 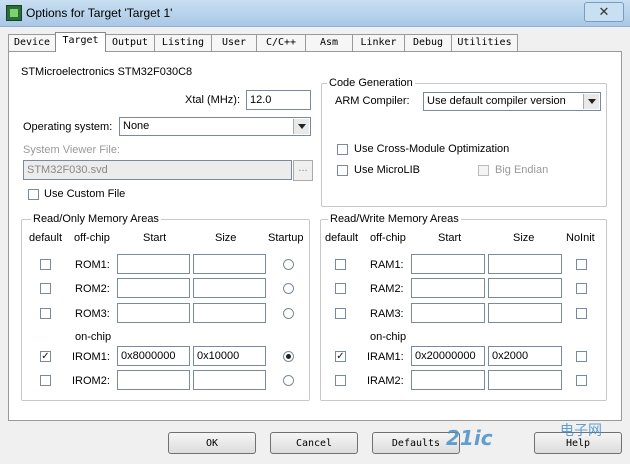 What do you see at coordinates (288, 264) in the screenshot?
I see `rom1-startup-radio` at bounding box center [288, 264].